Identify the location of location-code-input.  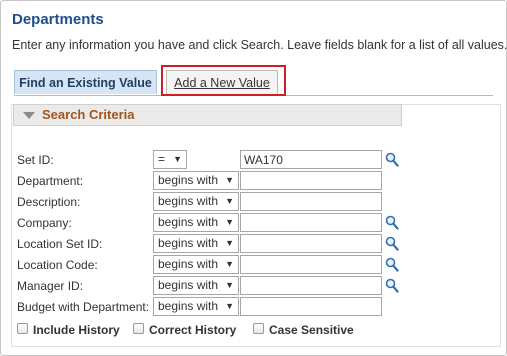
(311, 264).